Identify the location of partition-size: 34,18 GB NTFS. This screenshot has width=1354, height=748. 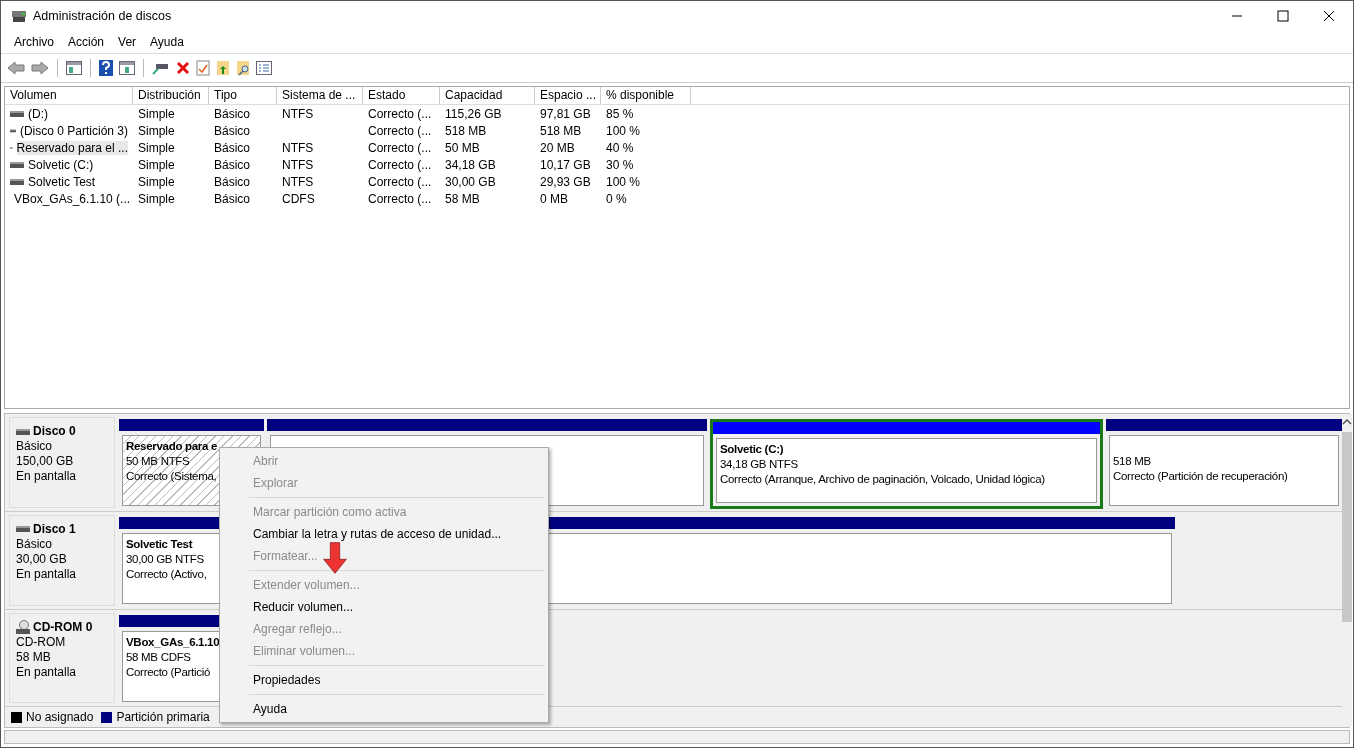
(759, 464).